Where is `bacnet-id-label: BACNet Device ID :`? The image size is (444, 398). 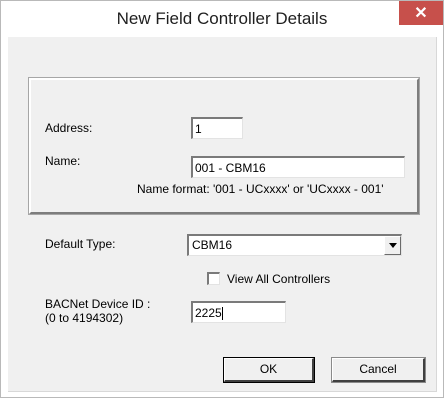
bacnet-id-label: BACNet Device ID : is located at coordinates (98, 304).